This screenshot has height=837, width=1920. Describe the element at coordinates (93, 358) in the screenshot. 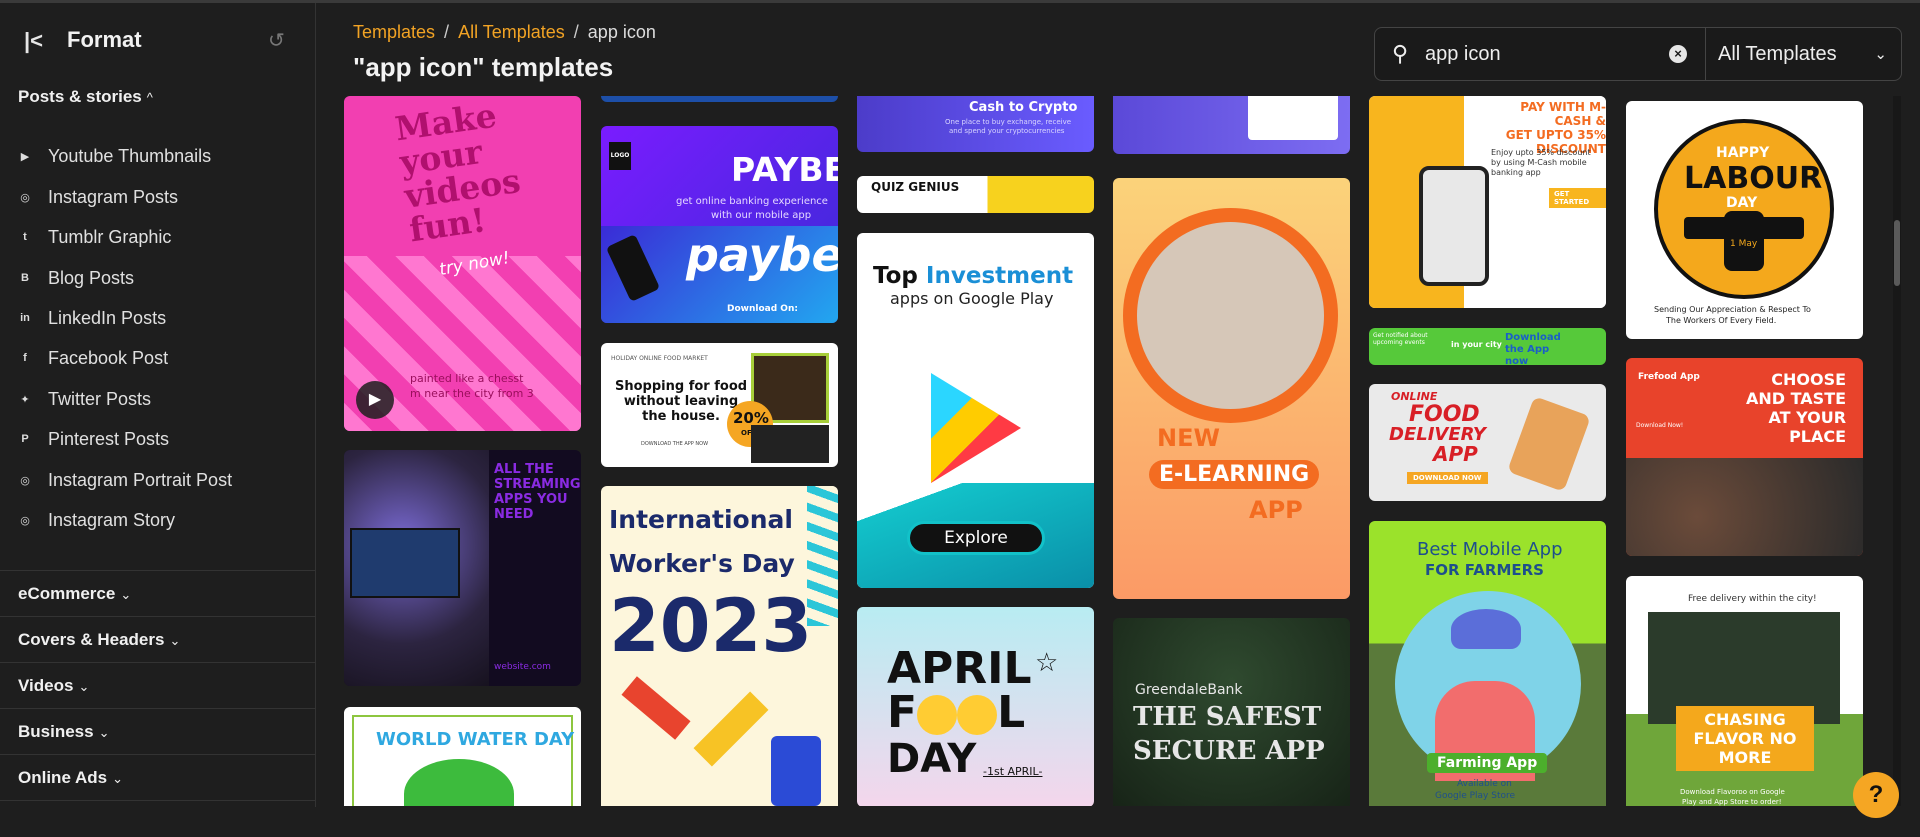

I see `sidebar-item-facebook-post: f Facebook Post` at that location.